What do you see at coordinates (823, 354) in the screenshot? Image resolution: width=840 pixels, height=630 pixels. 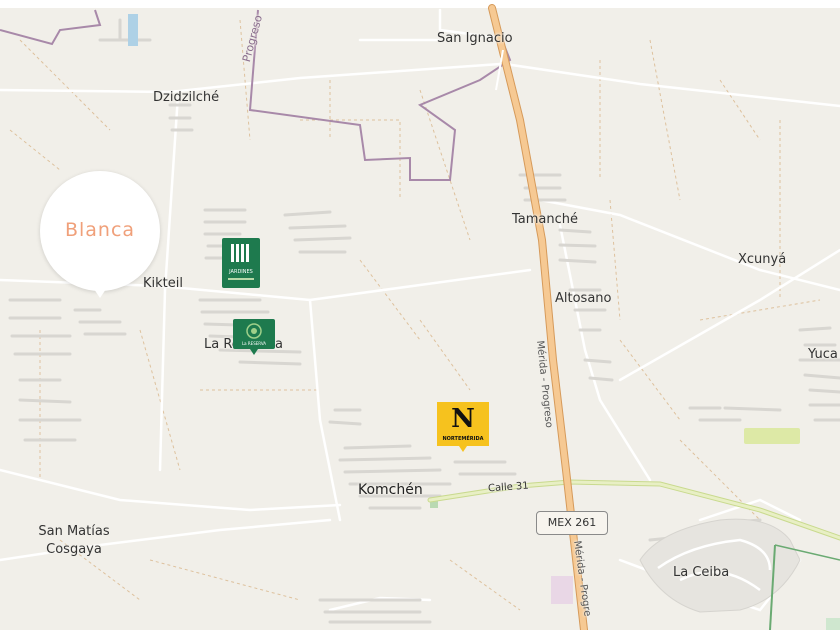 I see `place-label-yuca: Yuca` at bounding box center [823, 354].